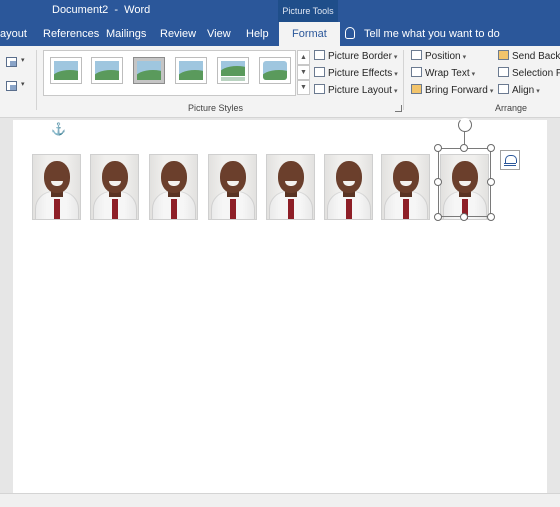 The image size is (560, 507). Describe the element at coordinates (438, 217) in the screenshot. I see `resize-handle-bottom-left` at that location.